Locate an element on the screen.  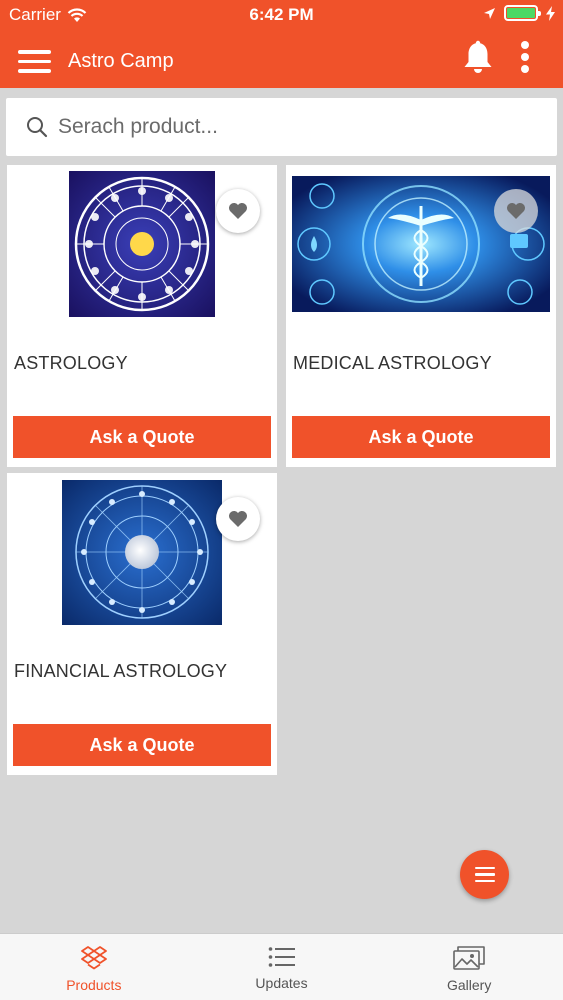
hamburger-menu-icon is located at coordinates (34, 61).